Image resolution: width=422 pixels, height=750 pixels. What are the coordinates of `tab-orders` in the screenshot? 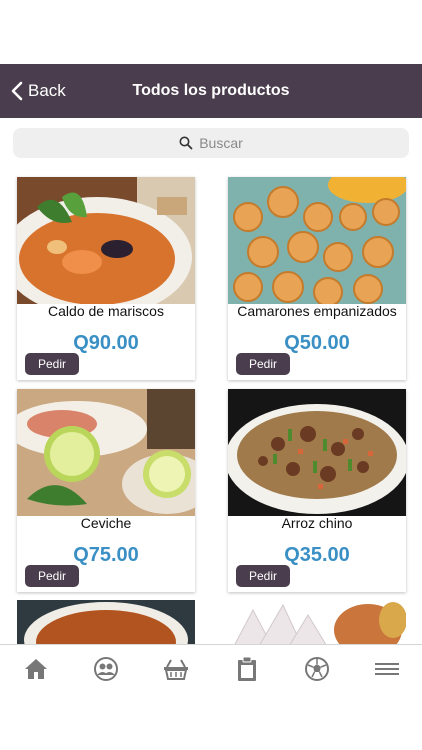 It's located at (247, 669).